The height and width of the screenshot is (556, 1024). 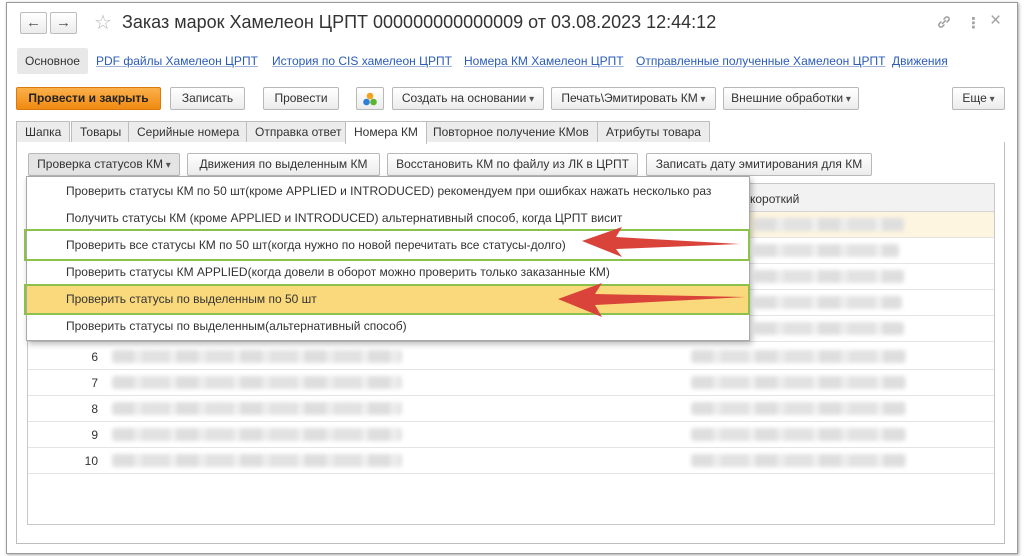 What do you see at coordinates (101, 132) in the screenshot?
I see `tab-goods: Товары` at bounding box center [101, 132].